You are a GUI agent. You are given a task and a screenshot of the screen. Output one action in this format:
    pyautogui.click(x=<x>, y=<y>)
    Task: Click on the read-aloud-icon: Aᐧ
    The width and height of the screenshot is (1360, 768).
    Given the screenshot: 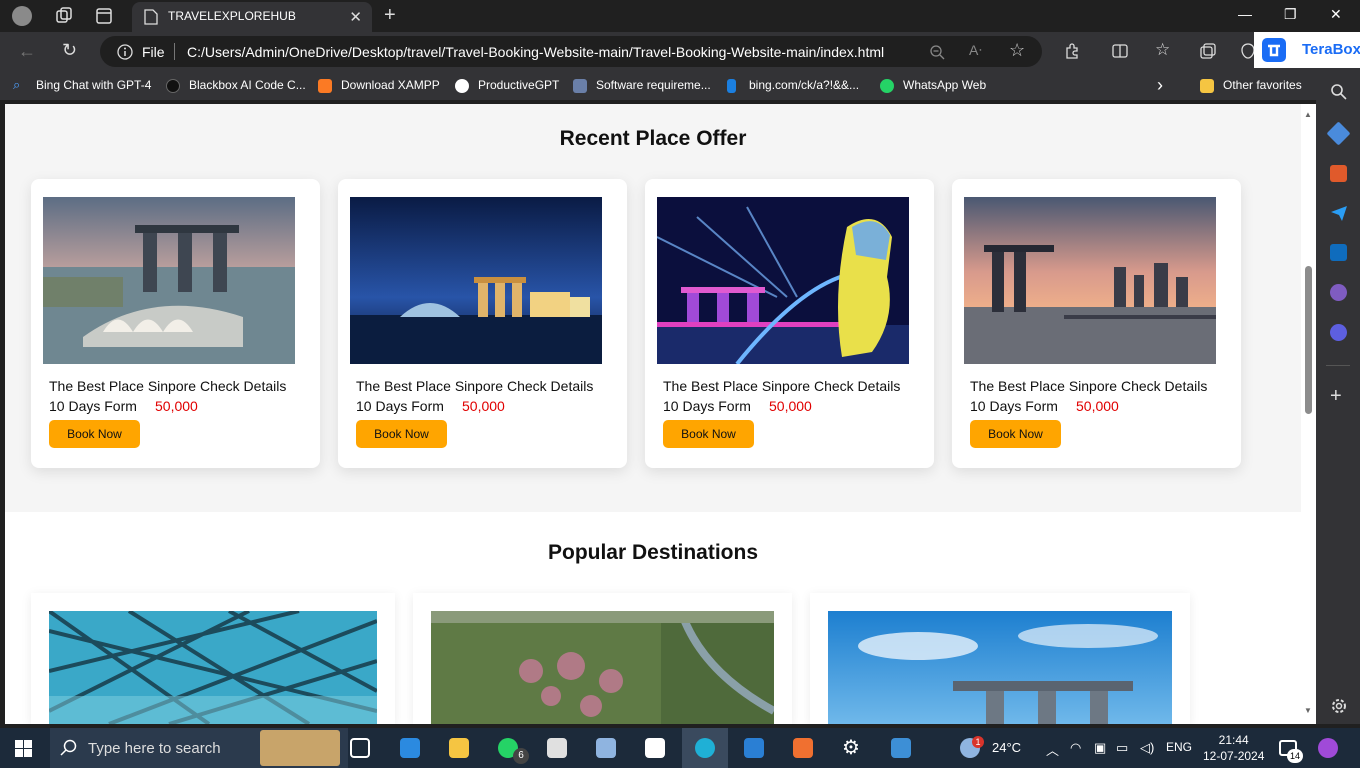 What is the action you would take?
    pyautogui.click(x=975, y=50)
    